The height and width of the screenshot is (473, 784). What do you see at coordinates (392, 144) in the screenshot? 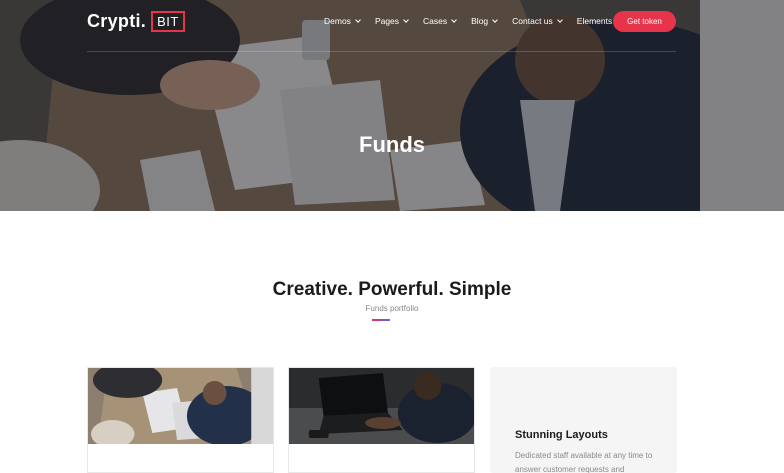
I see `page-title: Funds` at bounding box center [392, 144].